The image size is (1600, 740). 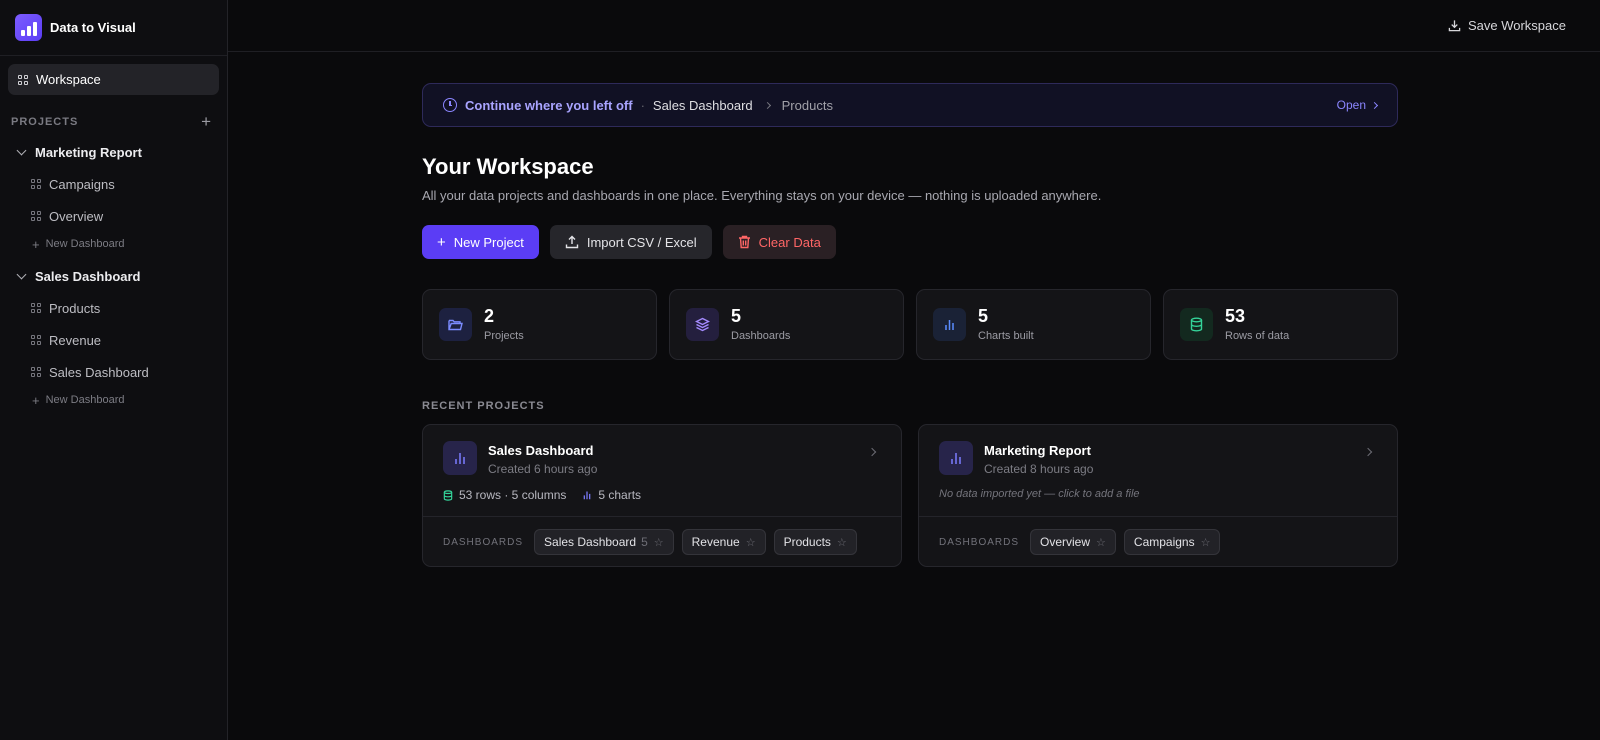 I want to click on stat-value: 53, so click(x=1235, y=316).